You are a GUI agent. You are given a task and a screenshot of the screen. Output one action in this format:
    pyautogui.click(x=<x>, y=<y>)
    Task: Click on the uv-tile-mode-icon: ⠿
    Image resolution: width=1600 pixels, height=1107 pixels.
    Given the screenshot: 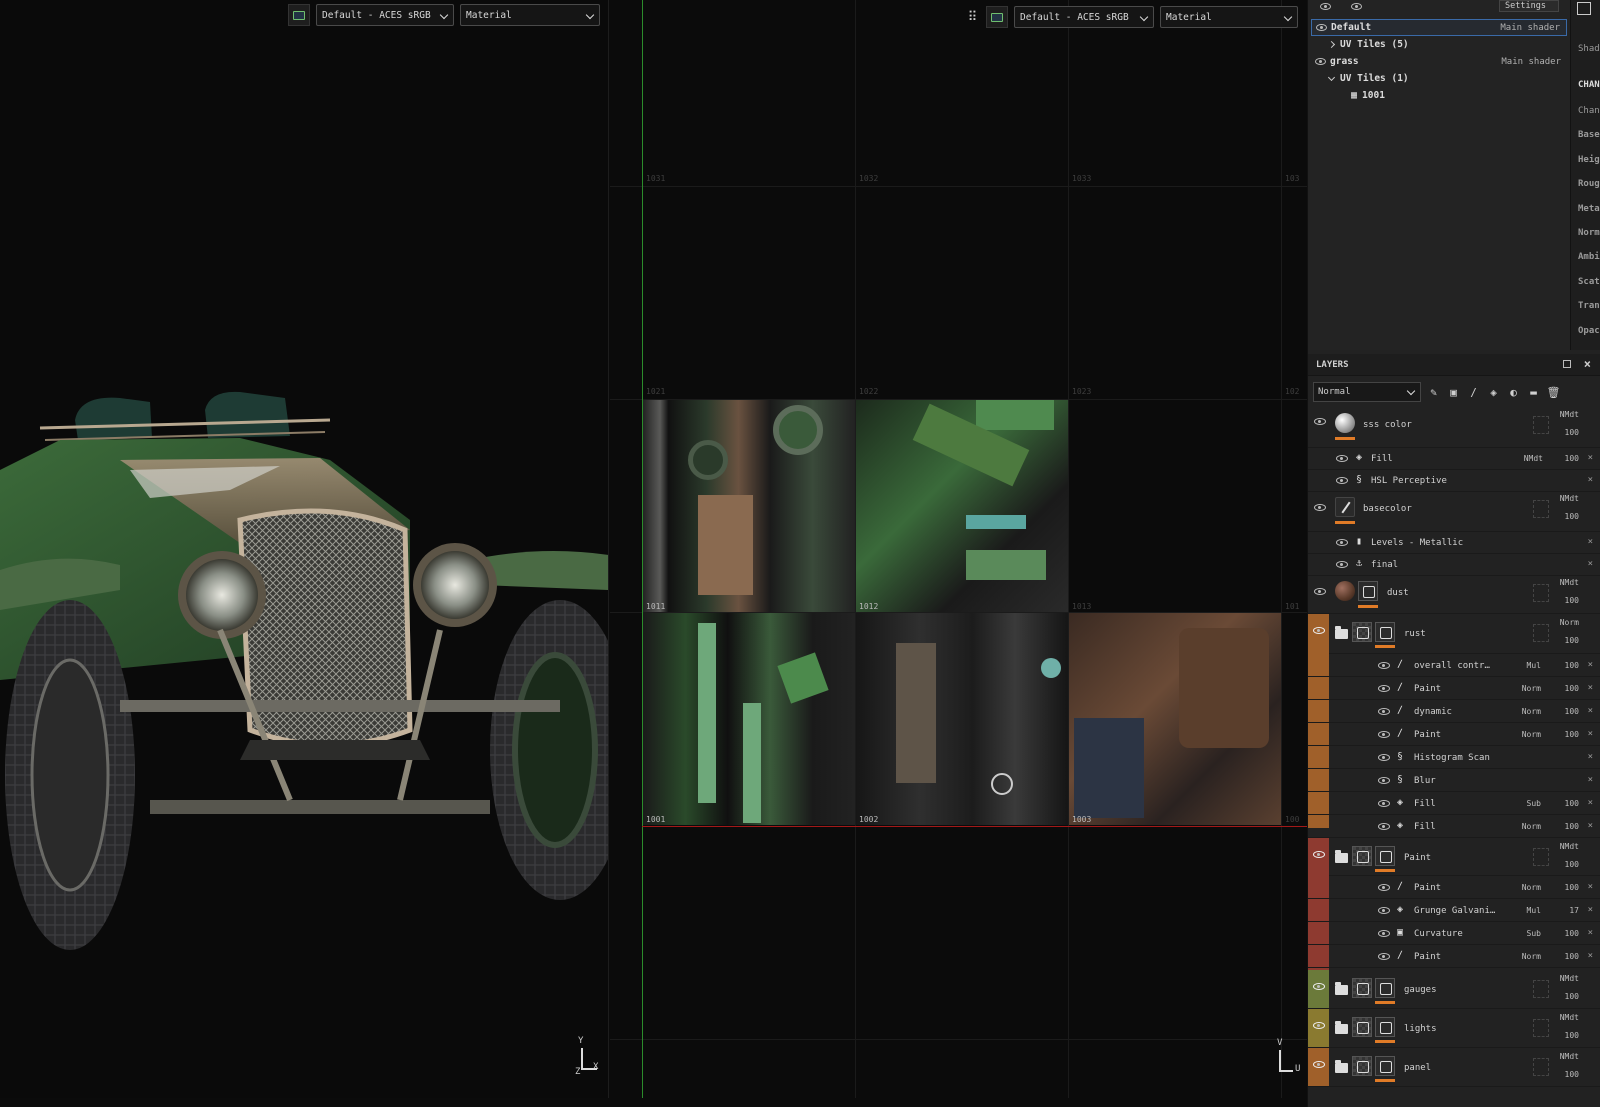 What is the action you would take?
    pyautogui.click(x=972, y=17)
    